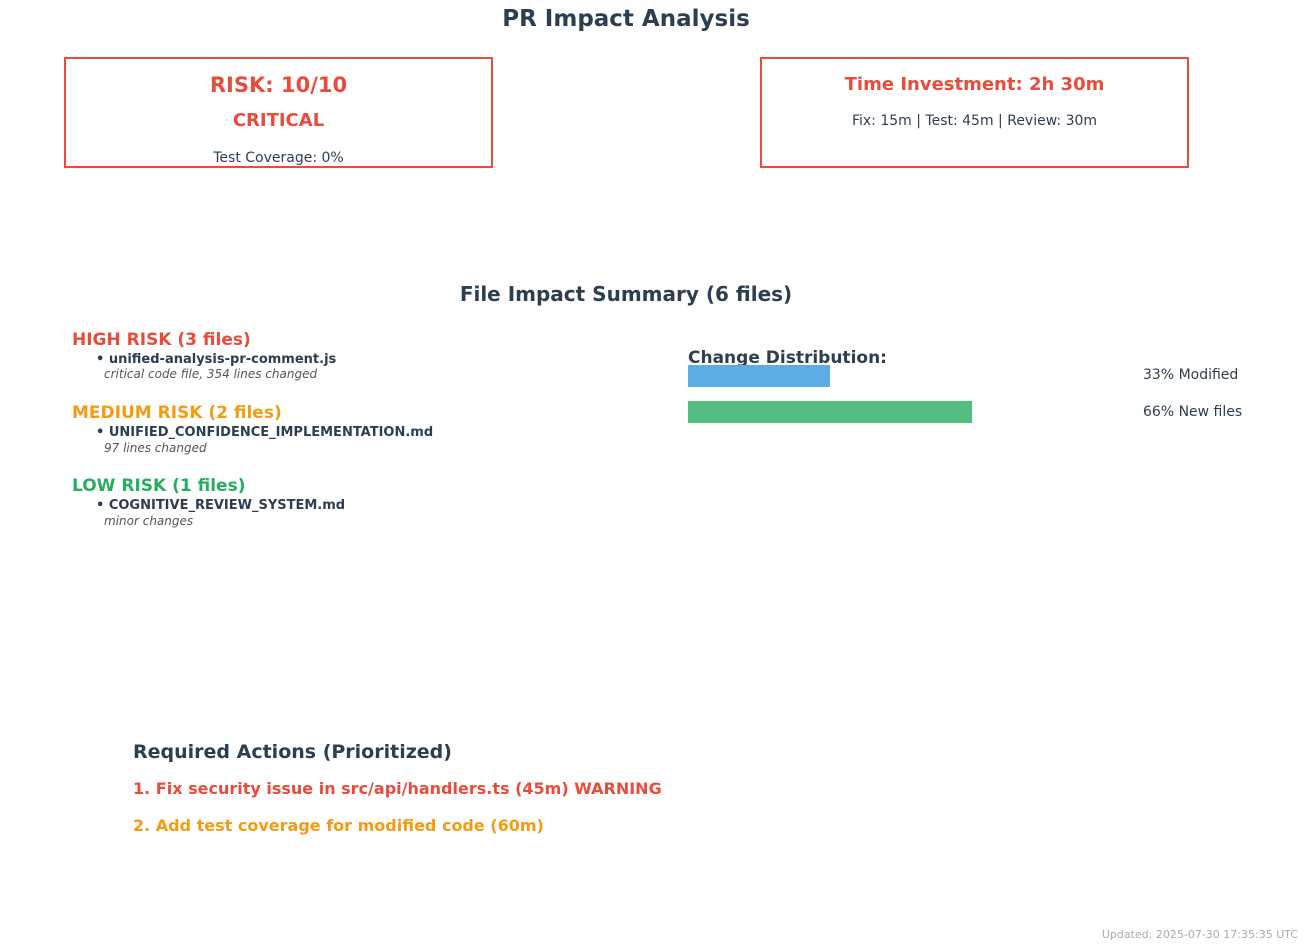 The image size is (1308, 950). Describe the element at coordinates (211, 374) in the screenshot. I see `high-risk-note: critical code file, 354 lines changed` at that location.